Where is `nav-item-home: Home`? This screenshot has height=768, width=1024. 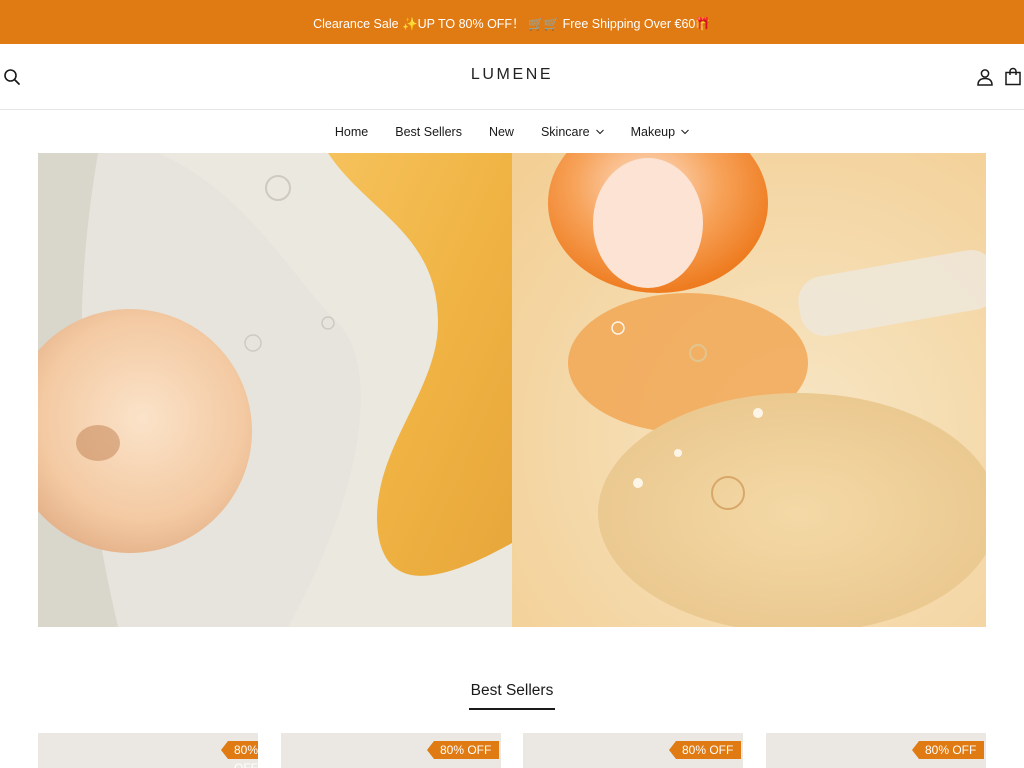
nav-item-home: Home is located at coordinates (351, 132).